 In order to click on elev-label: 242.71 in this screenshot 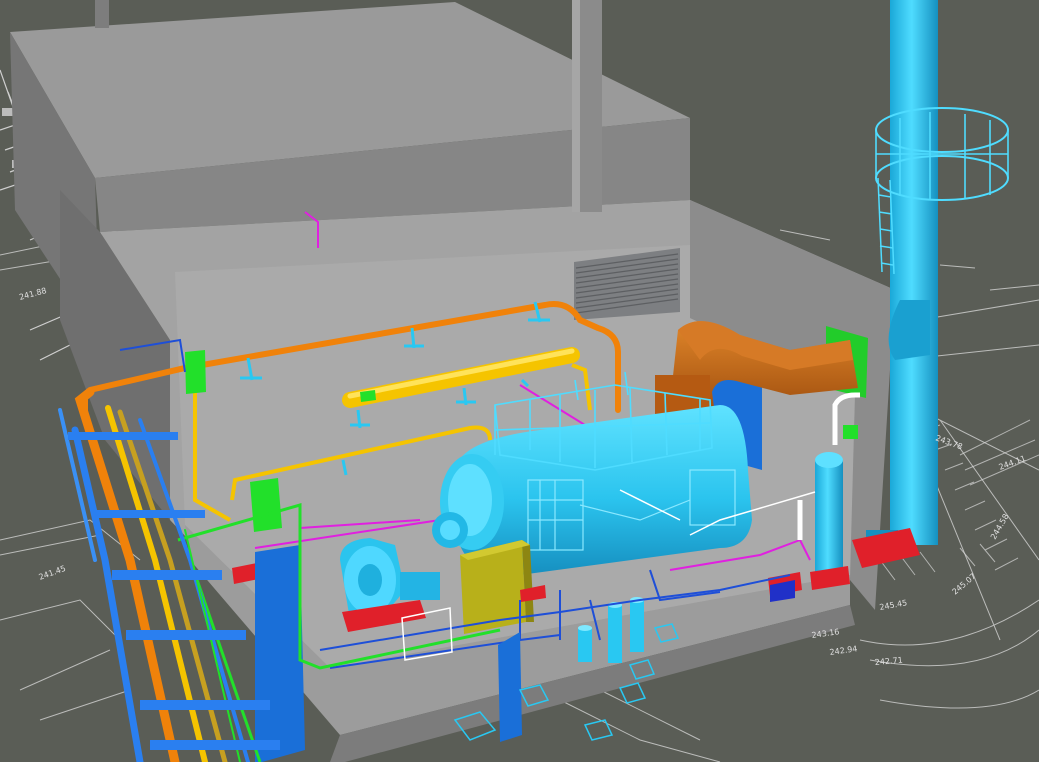, I will do `click(888, 661)`.